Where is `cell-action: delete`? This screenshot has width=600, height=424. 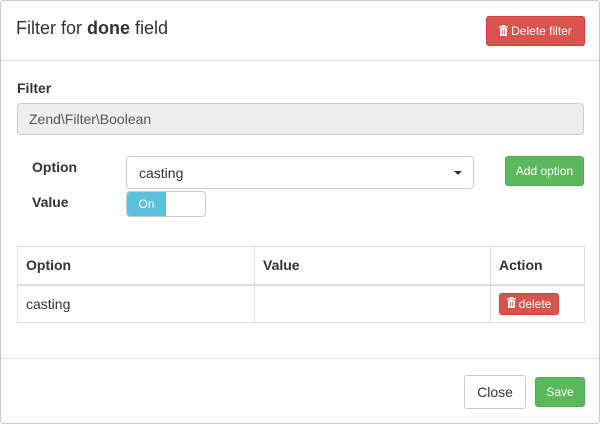 cell-action: delete is located at coordinates (537, 303).